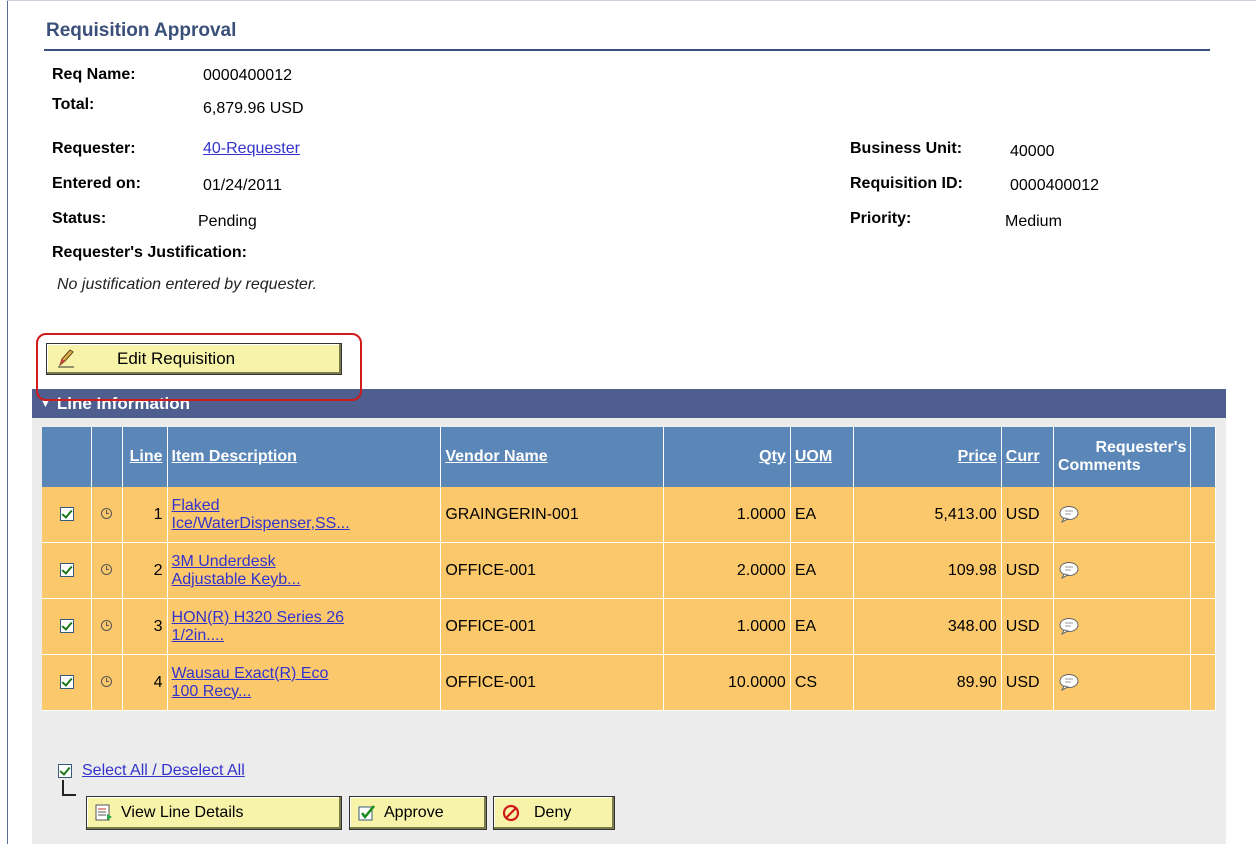  I want to click on header-line: Line, so click(145, 457).